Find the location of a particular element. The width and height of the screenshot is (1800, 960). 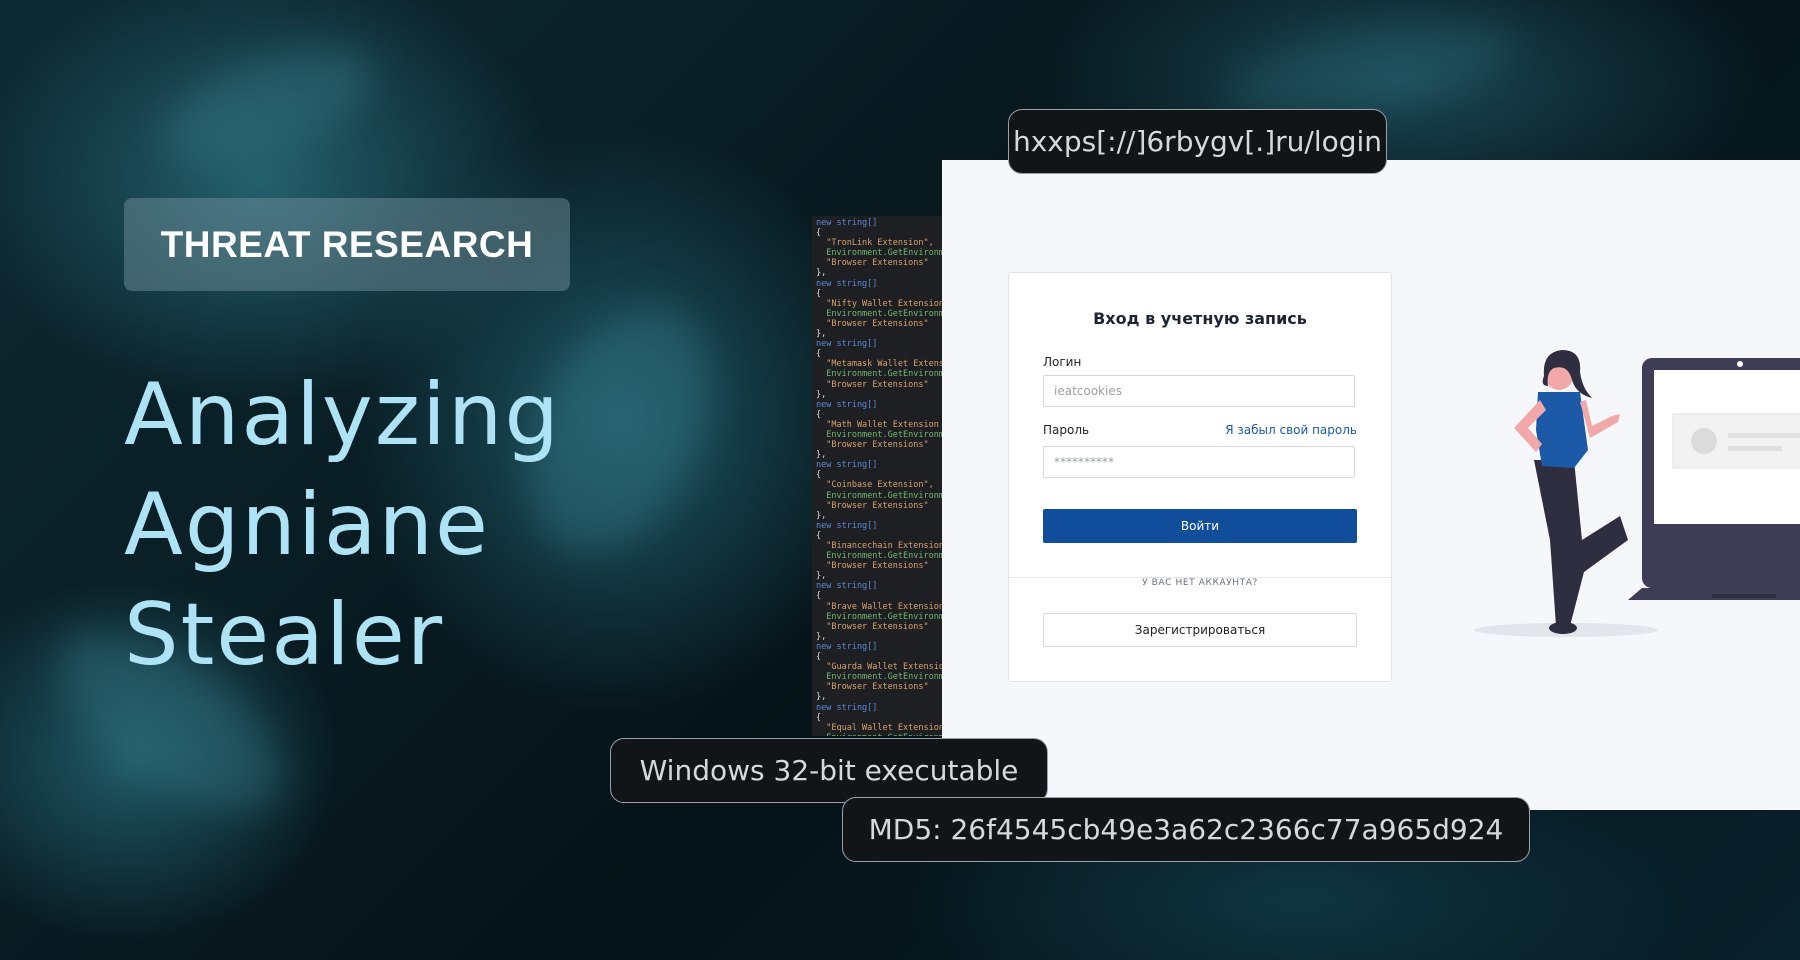

headline-line: Stealer is located at coordinates (284, 635).